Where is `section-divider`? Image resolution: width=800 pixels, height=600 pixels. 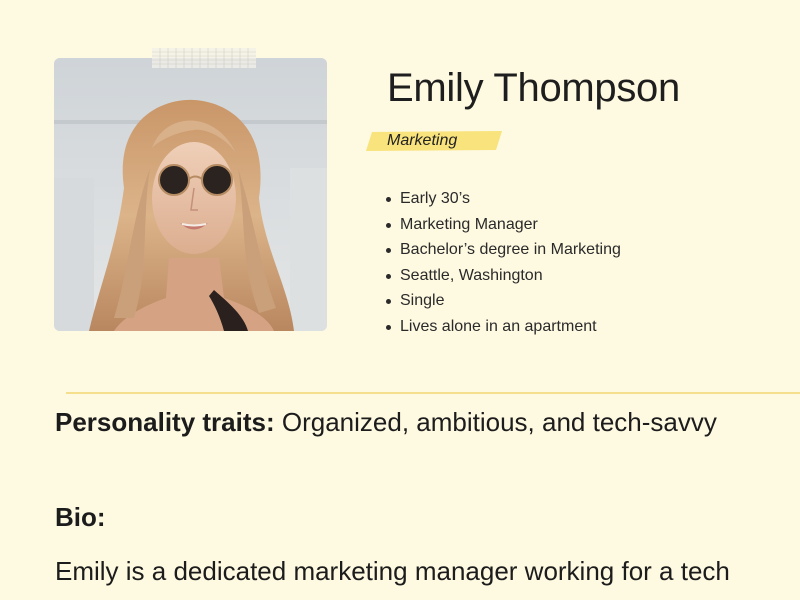
section-divider is located at coordinates (433, 393).